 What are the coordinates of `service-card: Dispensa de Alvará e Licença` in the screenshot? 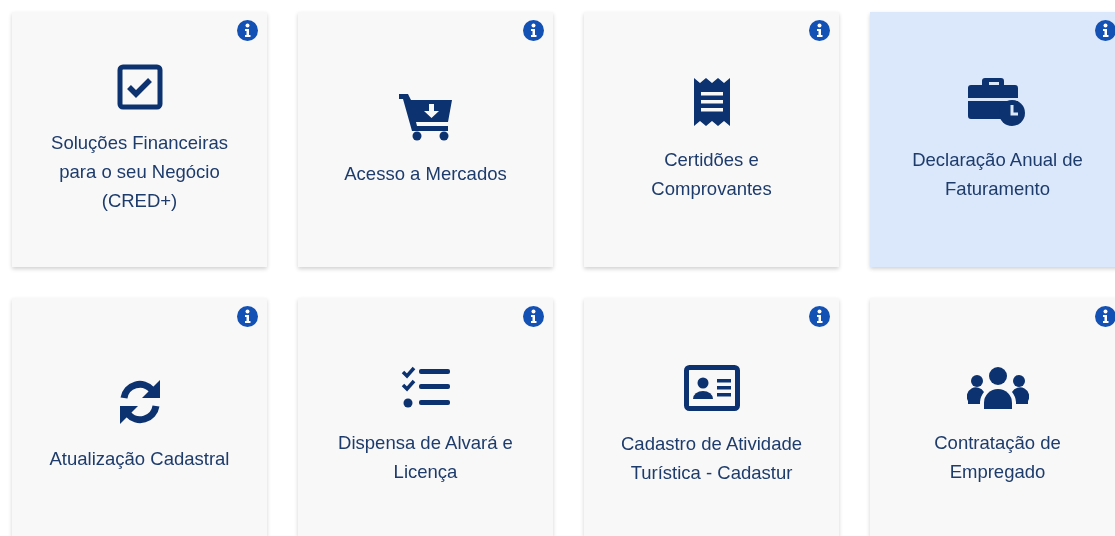 It's located at (425, 417).